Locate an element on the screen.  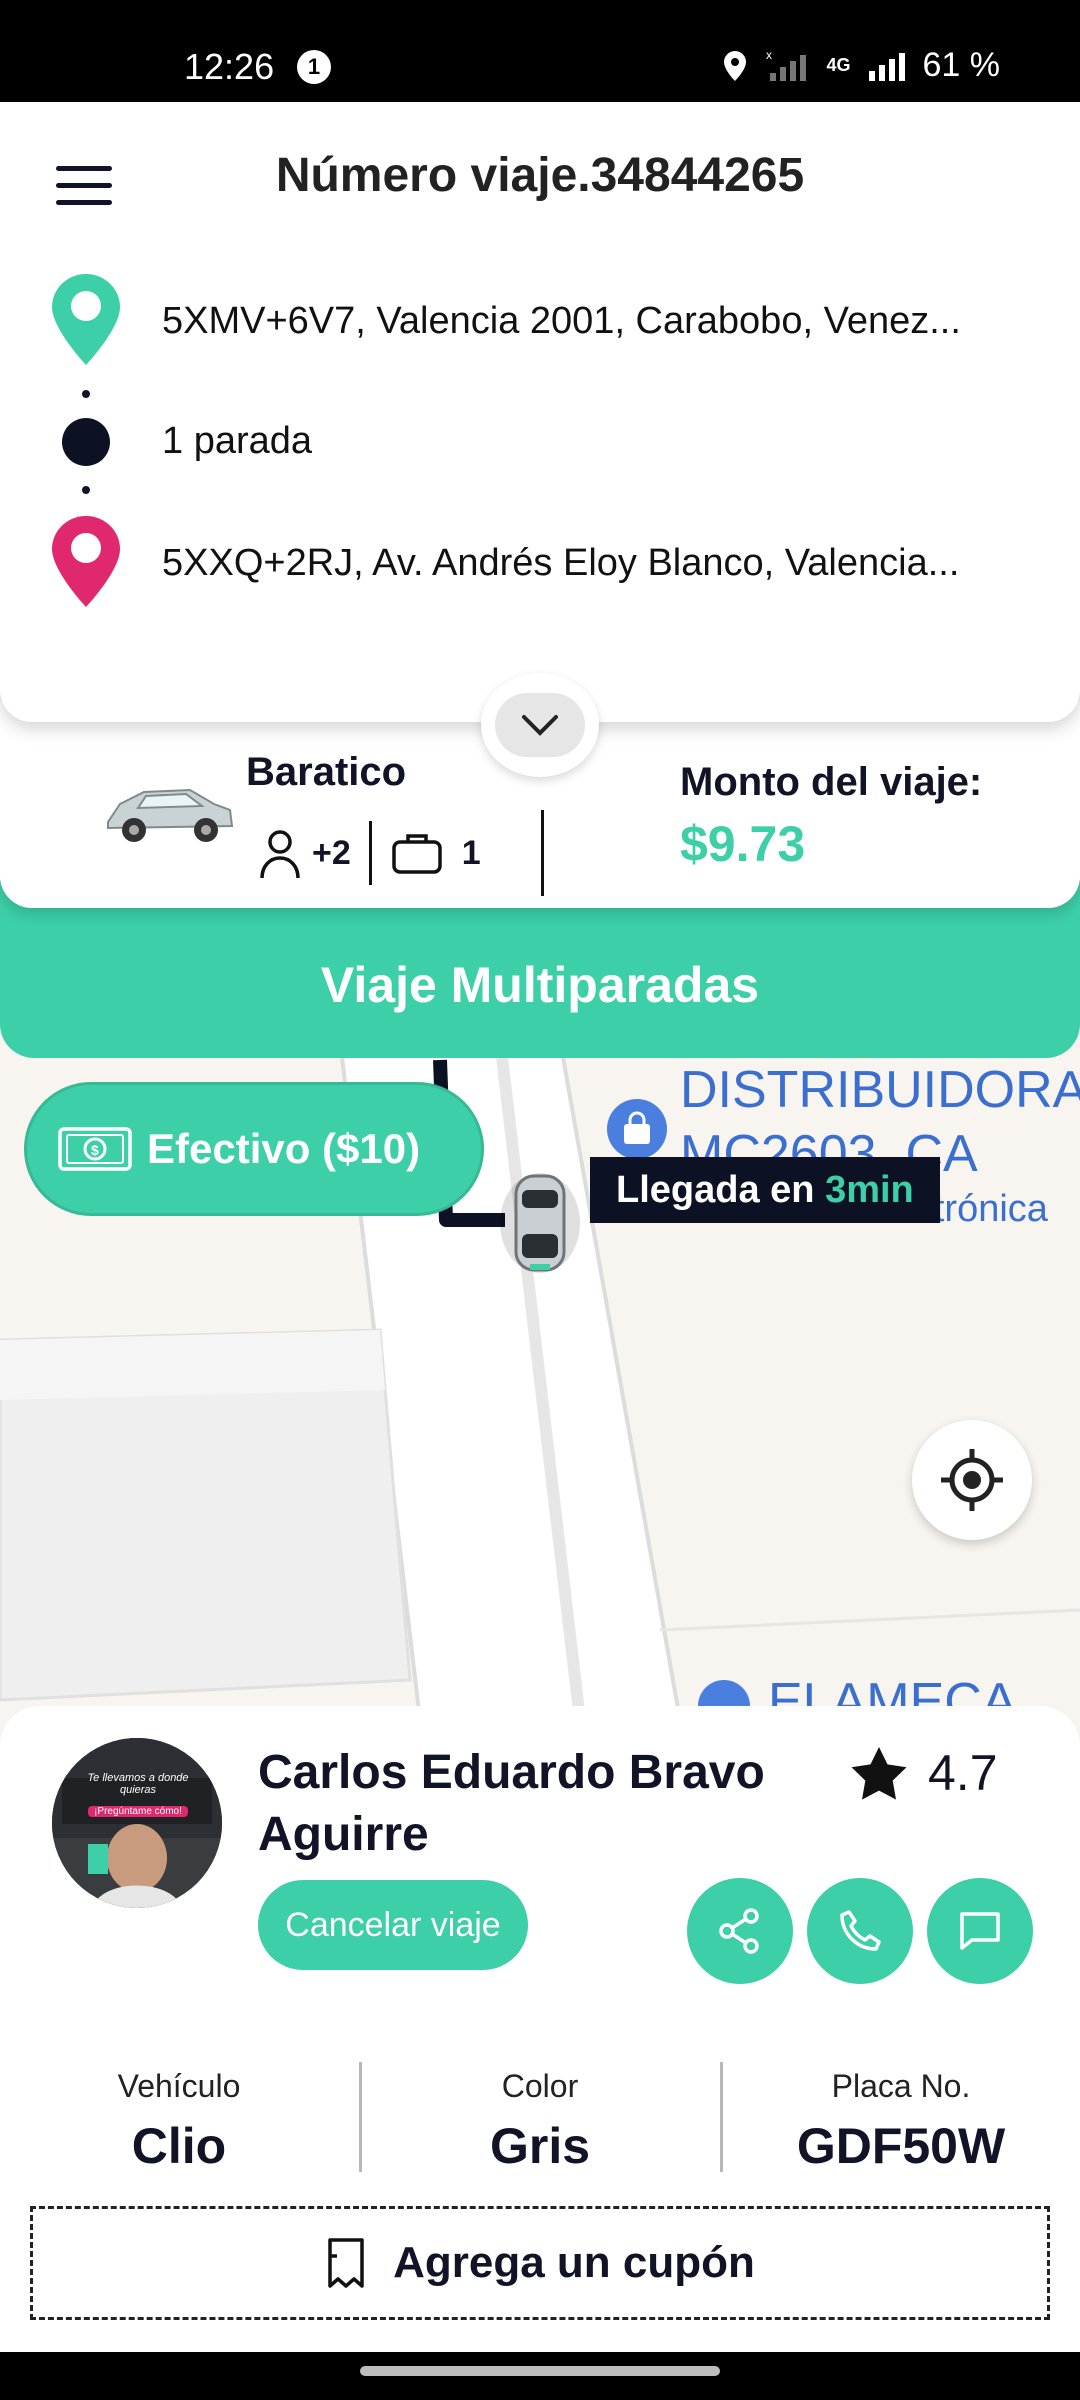
crosshair-icon is located at coordinates (972, 1480).